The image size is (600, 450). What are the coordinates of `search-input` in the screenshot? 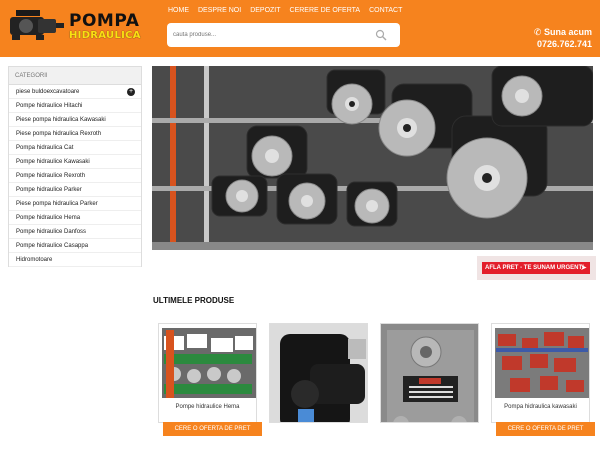 It's located at (268, 35).